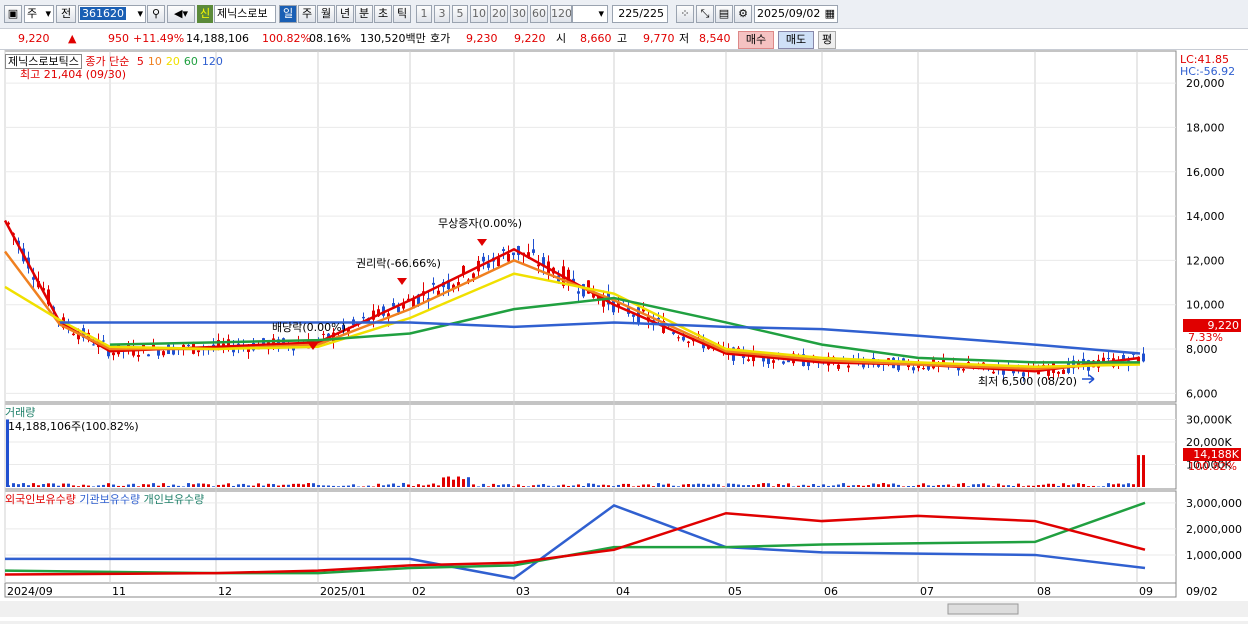  Describe the element at coordinates (103, 13) in the screenshot. I see `code-value: 361620` at that location.